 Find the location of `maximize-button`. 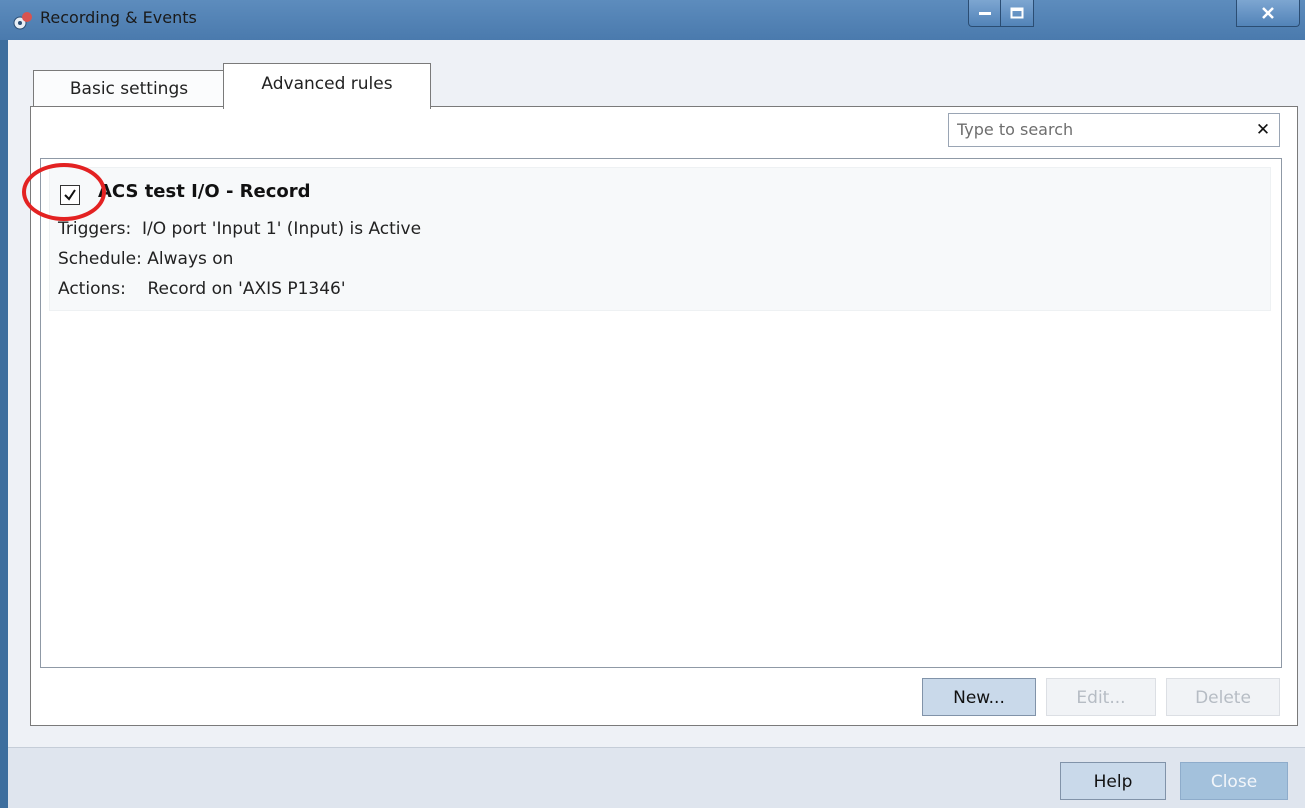

maximize-button is located at coordinates (1017, 13).